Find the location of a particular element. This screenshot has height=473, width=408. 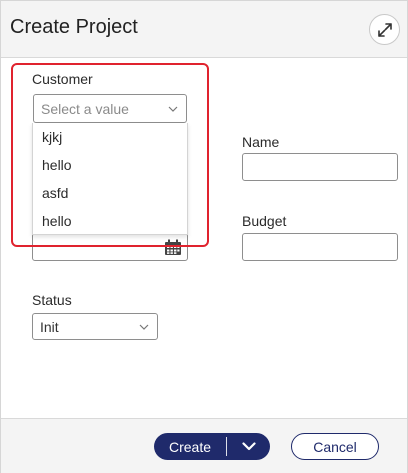

expand-button is located at coordinates (384, 29).